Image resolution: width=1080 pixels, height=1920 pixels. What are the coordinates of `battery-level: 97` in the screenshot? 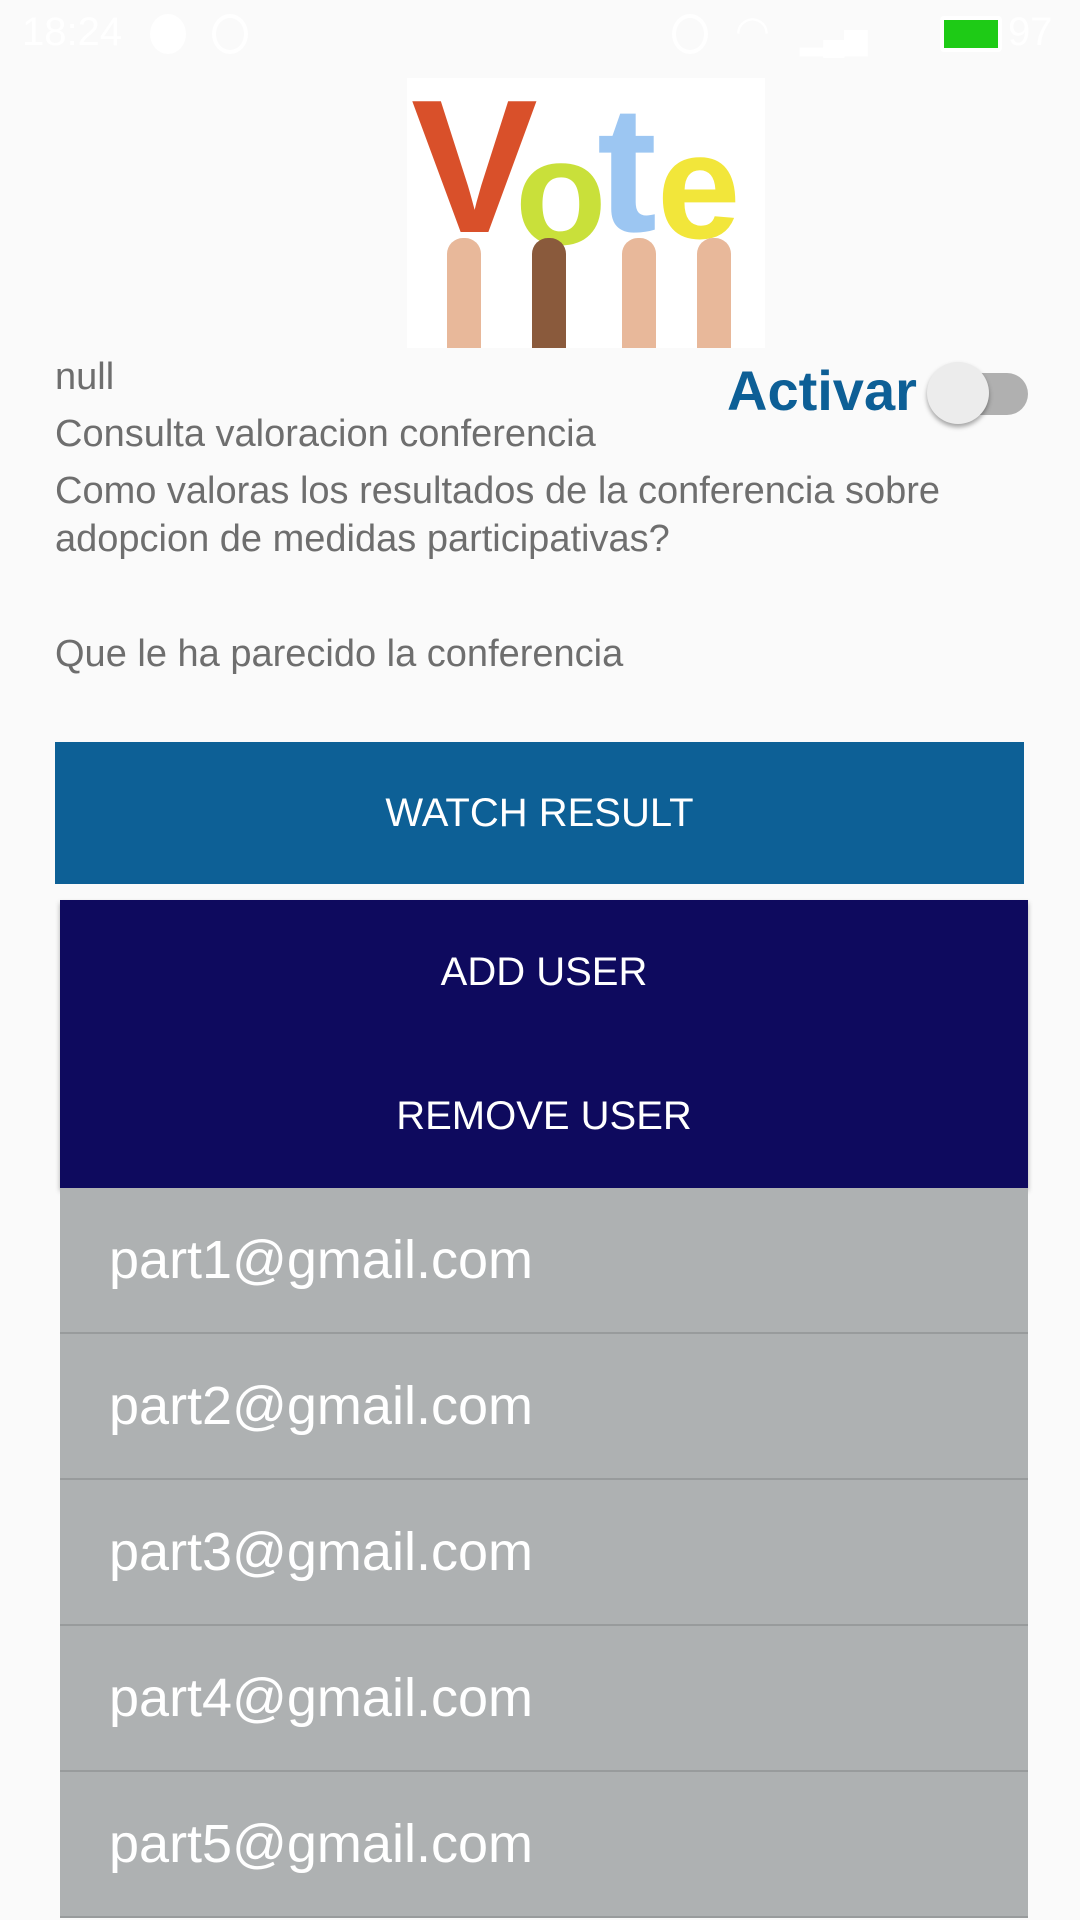 It's located at (1030, 32).